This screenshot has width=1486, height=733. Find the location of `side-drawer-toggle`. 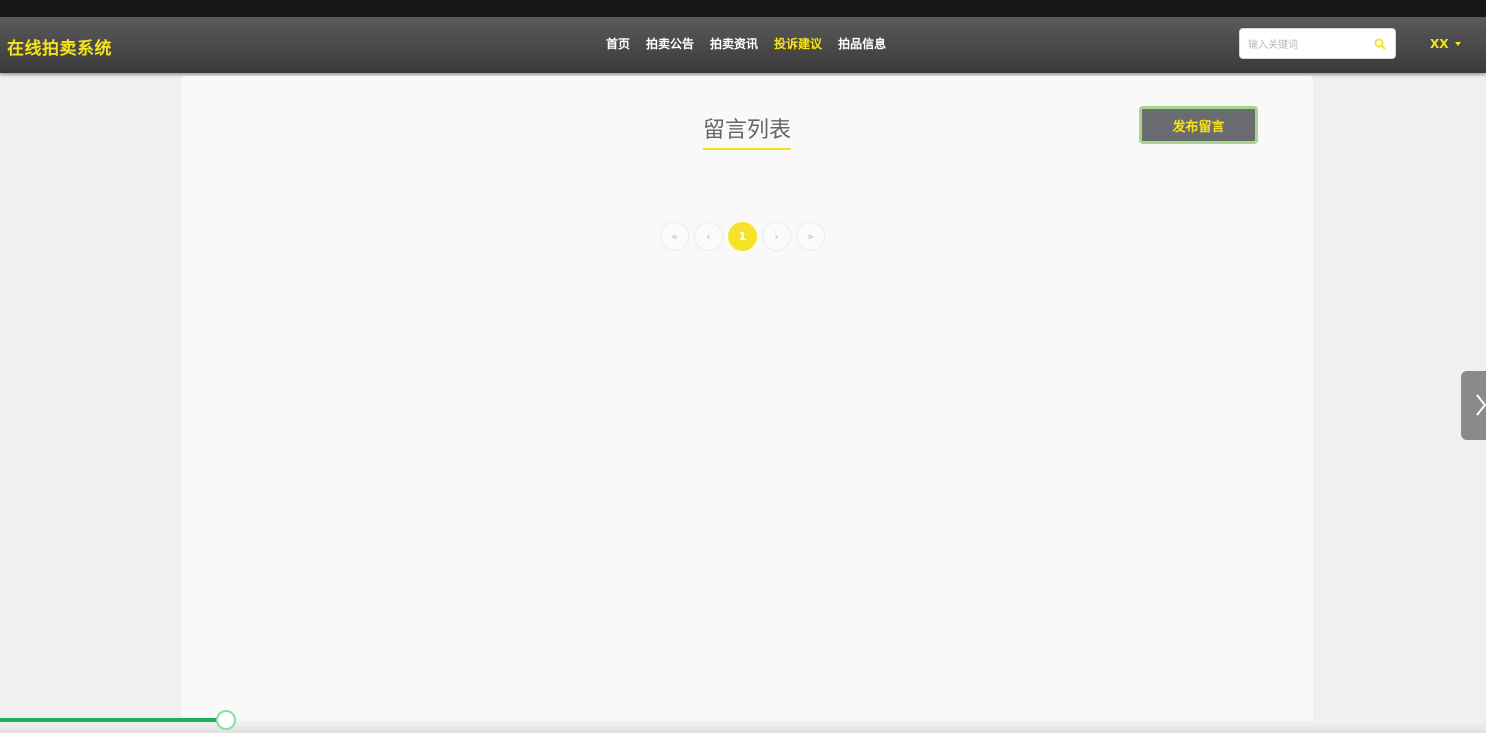

side-drawer-toggle is located at coordinates (1473, 405).